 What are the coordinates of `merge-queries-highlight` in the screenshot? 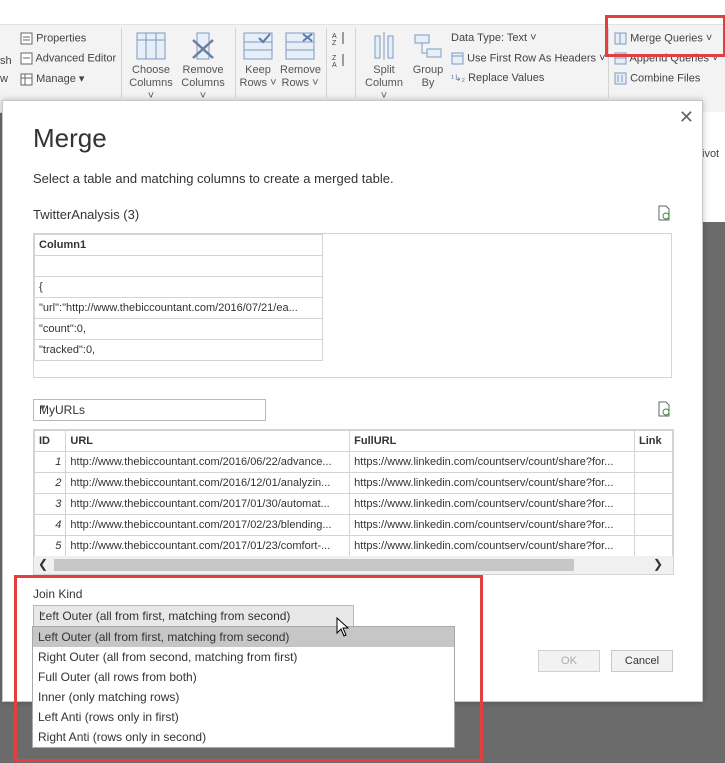 It's located at (665, 36).